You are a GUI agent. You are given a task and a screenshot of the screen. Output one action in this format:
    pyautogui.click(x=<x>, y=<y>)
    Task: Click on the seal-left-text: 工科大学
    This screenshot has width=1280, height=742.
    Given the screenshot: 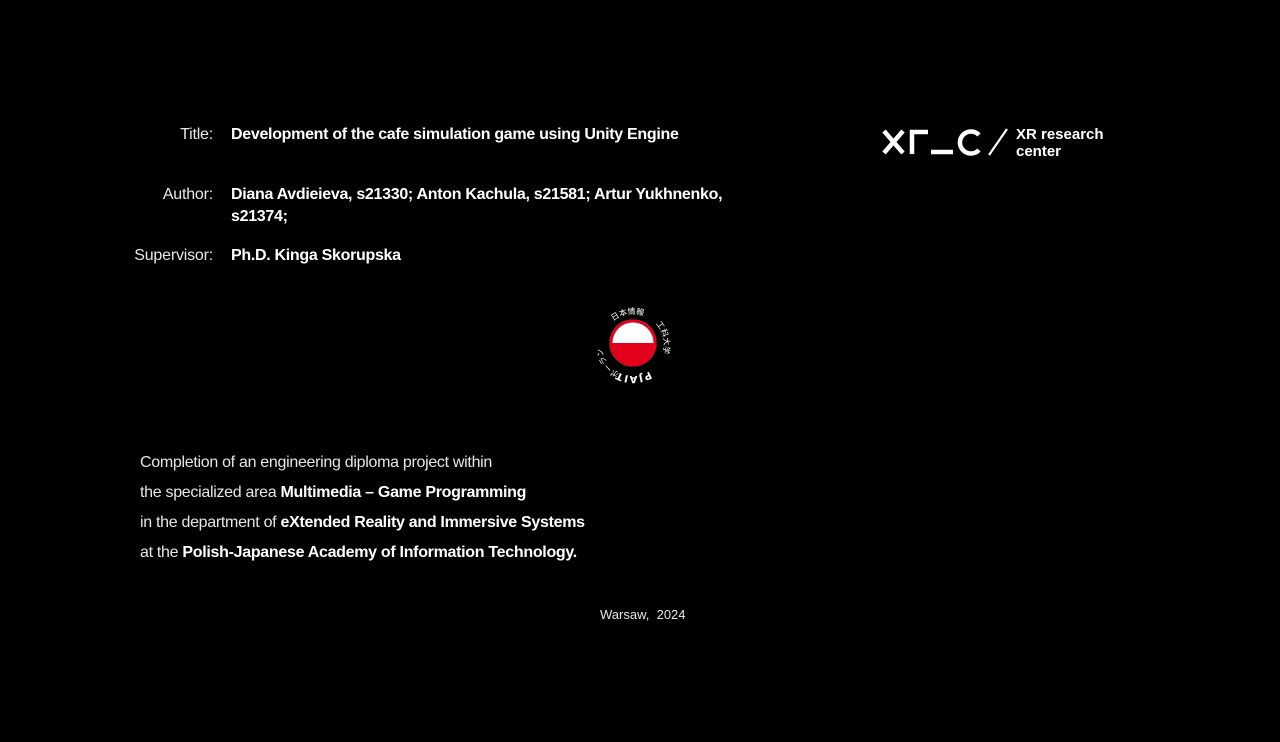 What is the action you would take?
    pyautogui.click(x=663, y=337)
    